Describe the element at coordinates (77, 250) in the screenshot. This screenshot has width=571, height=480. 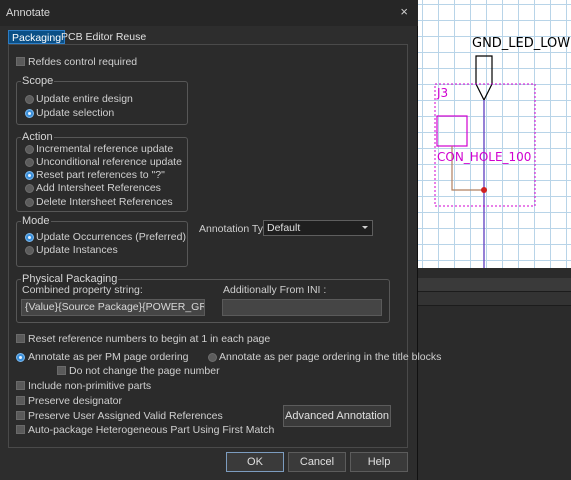
I see `mode-update-instances-label: Update Instances` at that location.